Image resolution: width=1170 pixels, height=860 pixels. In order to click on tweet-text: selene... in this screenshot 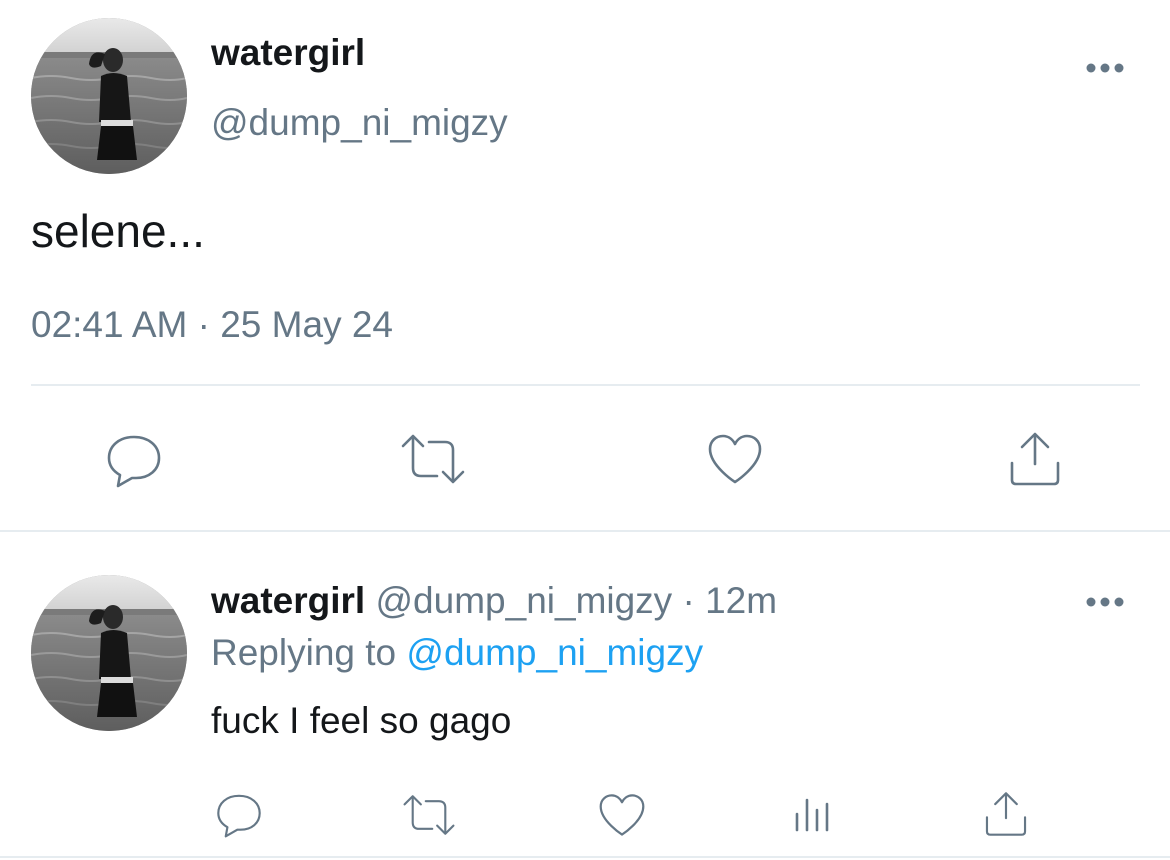, I will do `click(118, 231)`.